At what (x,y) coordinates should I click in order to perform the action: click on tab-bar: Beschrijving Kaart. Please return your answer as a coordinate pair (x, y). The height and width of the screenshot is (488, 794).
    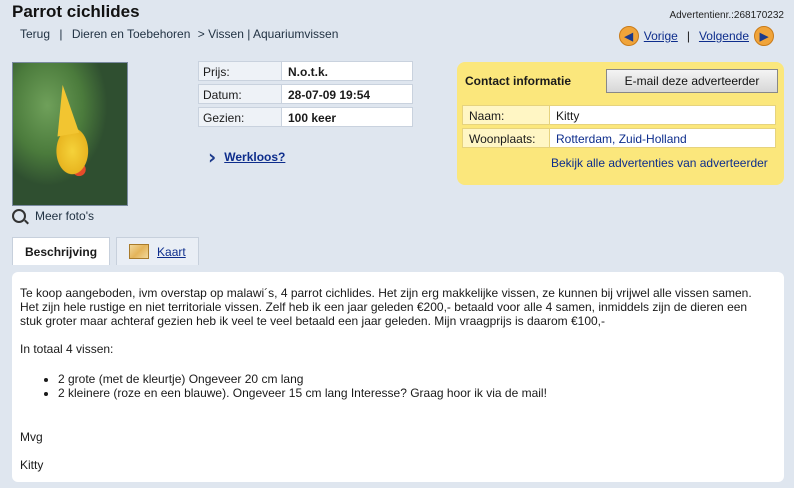
    Looking at the image, I should click on (105, 251).